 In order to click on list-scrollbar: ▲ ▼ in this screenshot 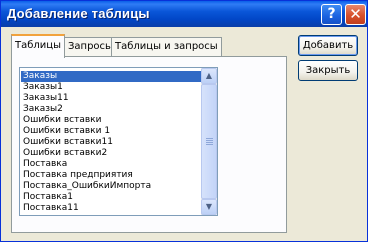, I will do `click(209, 141)`.